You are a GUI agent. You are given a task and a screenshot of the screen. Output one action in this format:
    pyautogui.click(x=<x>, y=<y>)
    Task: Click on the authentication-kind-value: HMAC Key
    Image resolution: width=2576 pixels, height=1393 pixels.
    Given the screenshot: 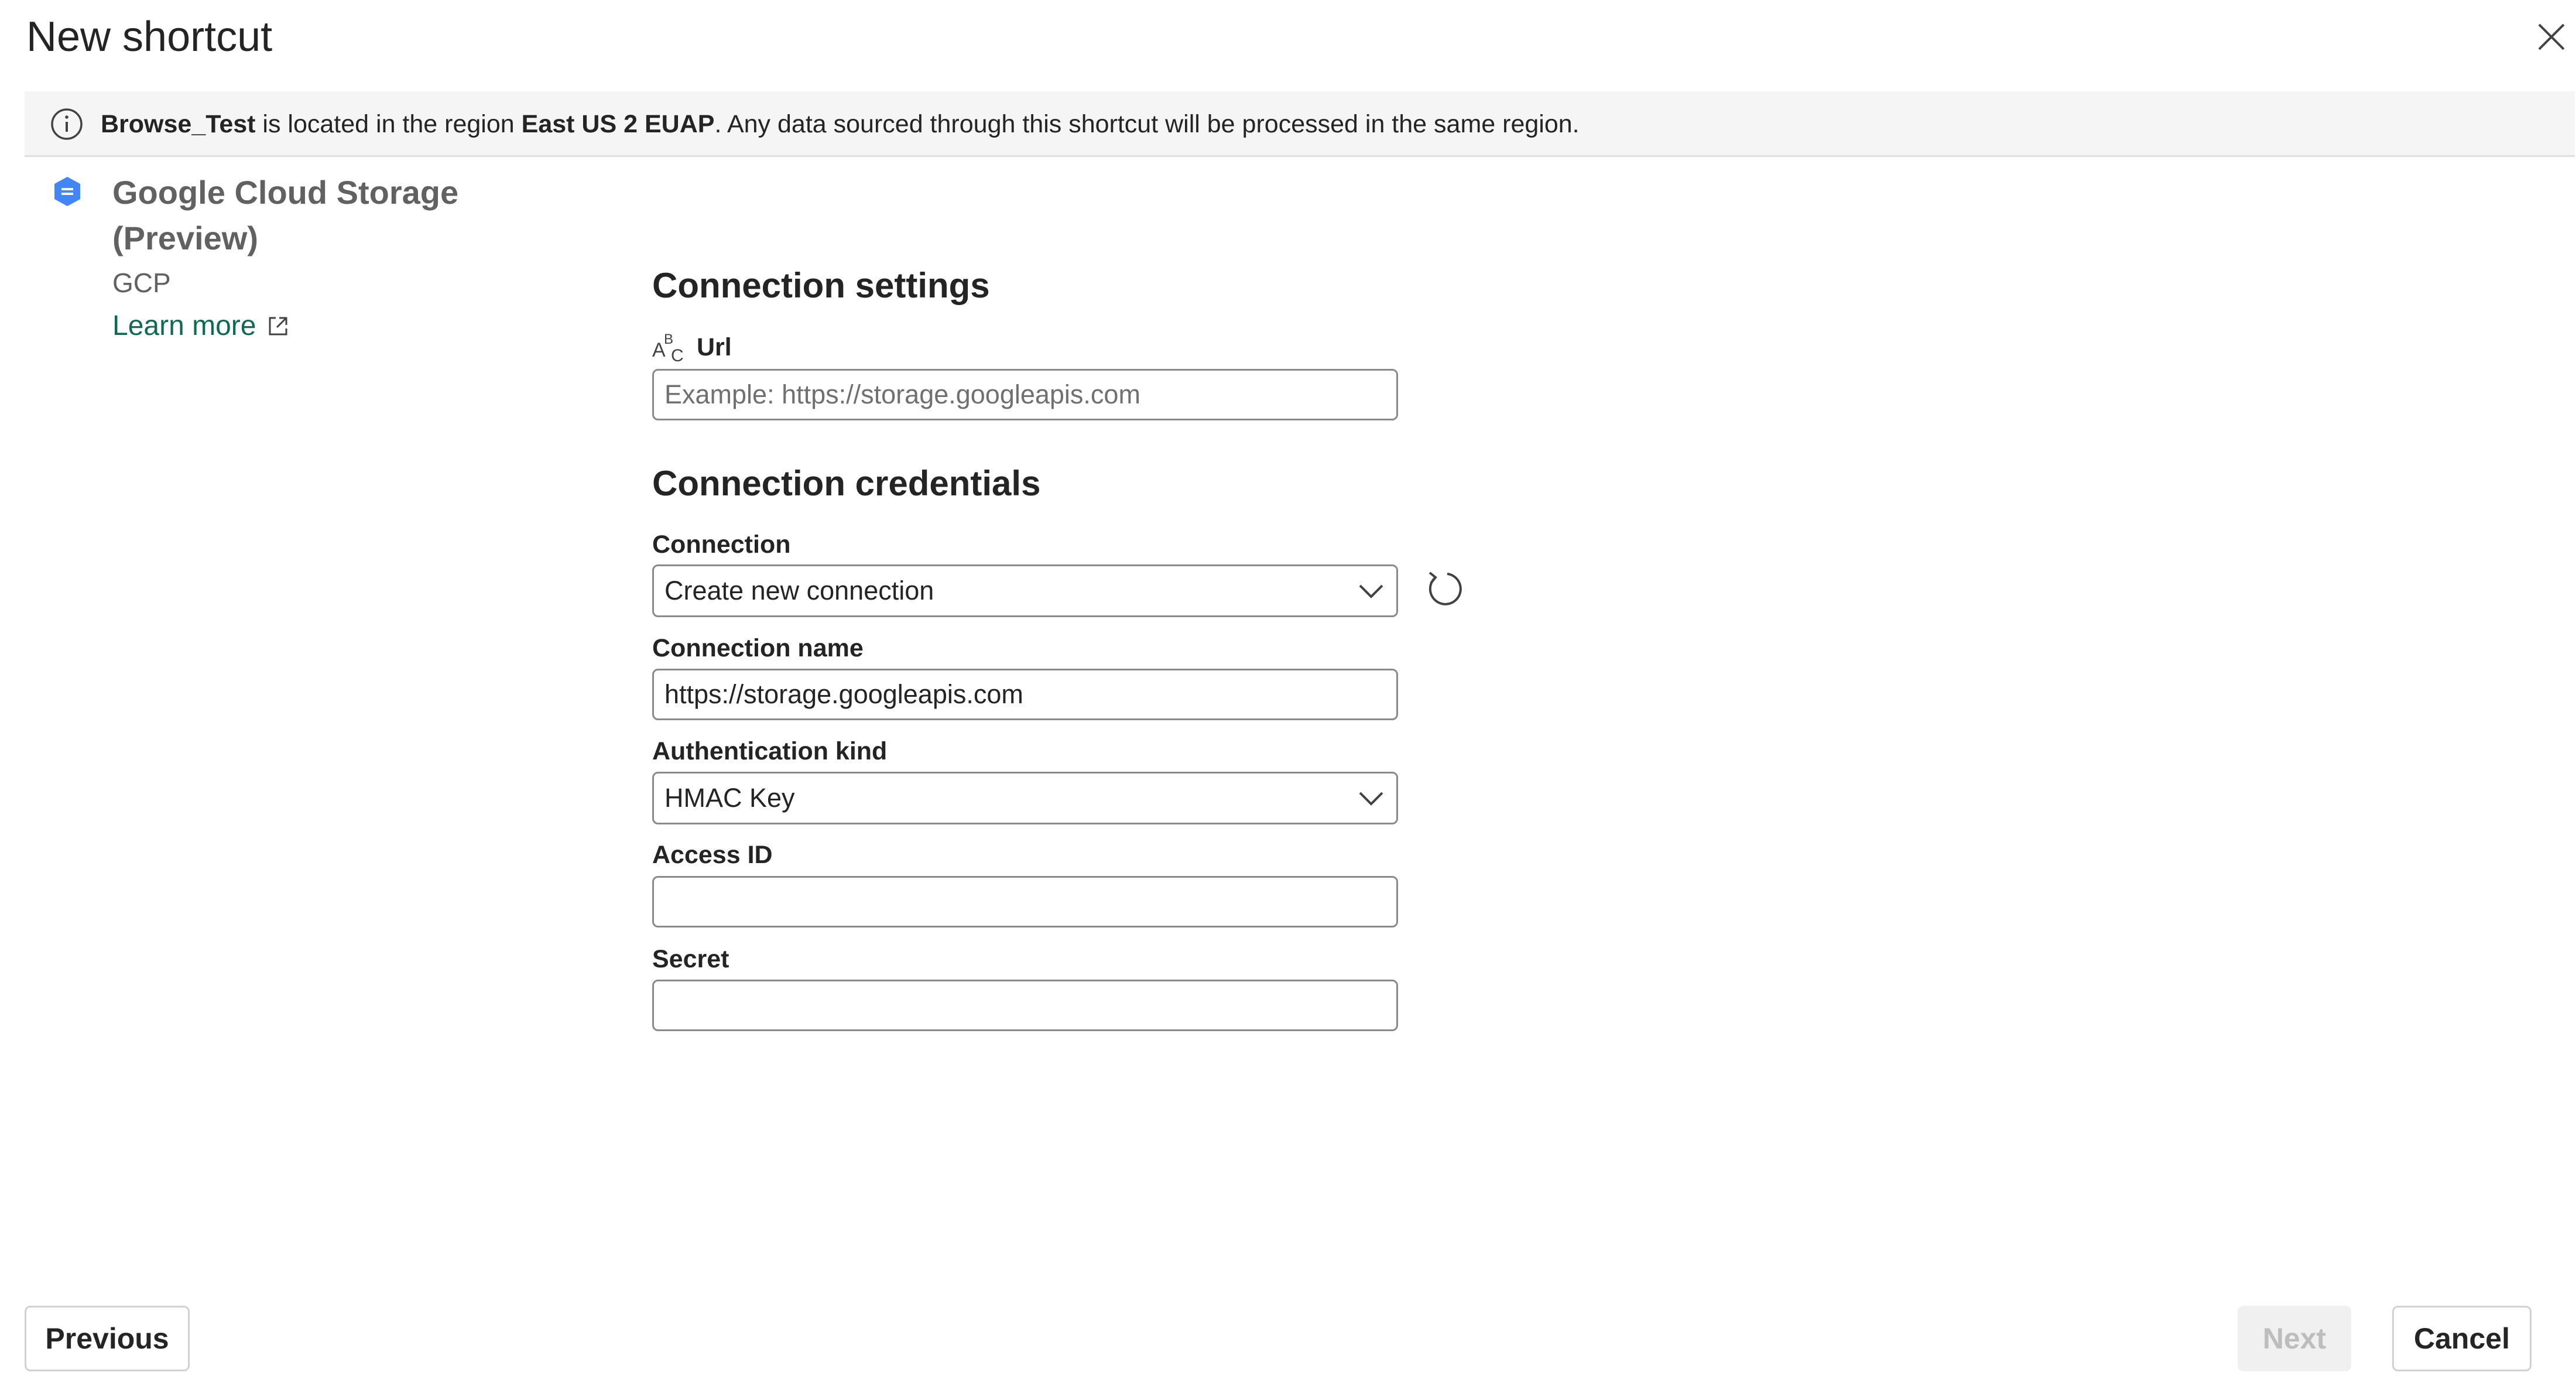 What is the action you would take?
    pyautogui.click(x=729, y=798)
    